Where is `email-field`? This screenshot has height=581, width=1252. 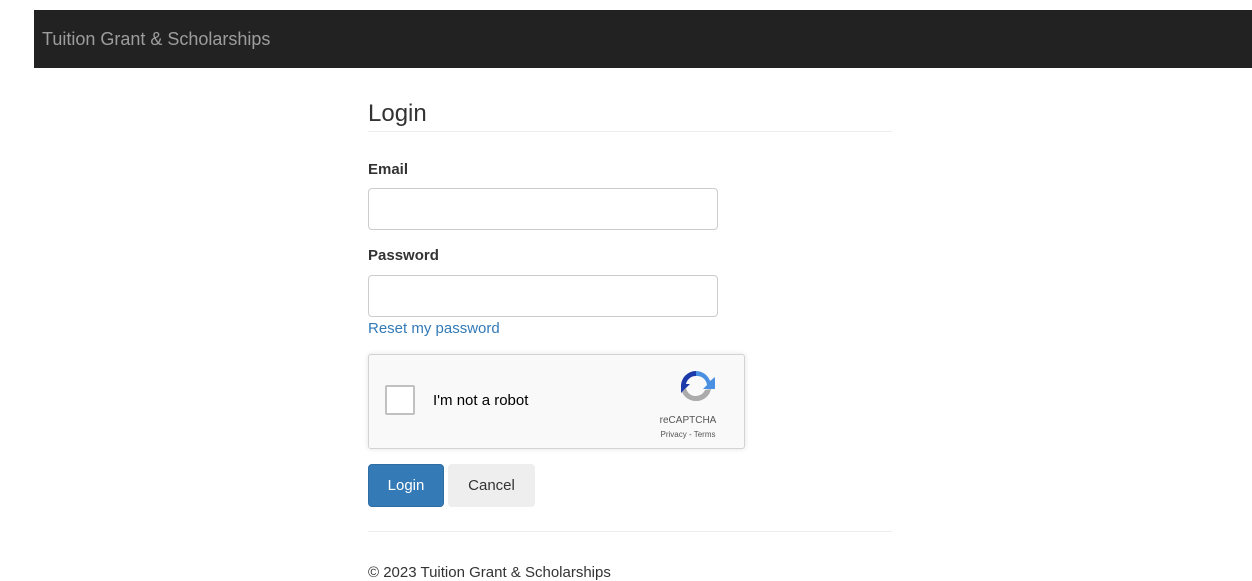 email-field is located at coordinates (543, 209).